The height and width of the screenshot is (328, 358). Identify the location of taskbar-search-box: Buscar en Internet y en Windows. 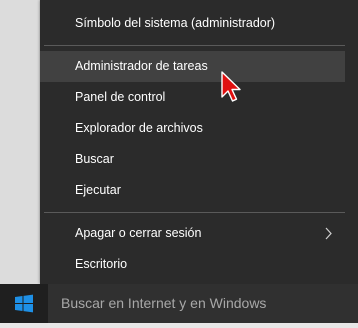
(203, 303).